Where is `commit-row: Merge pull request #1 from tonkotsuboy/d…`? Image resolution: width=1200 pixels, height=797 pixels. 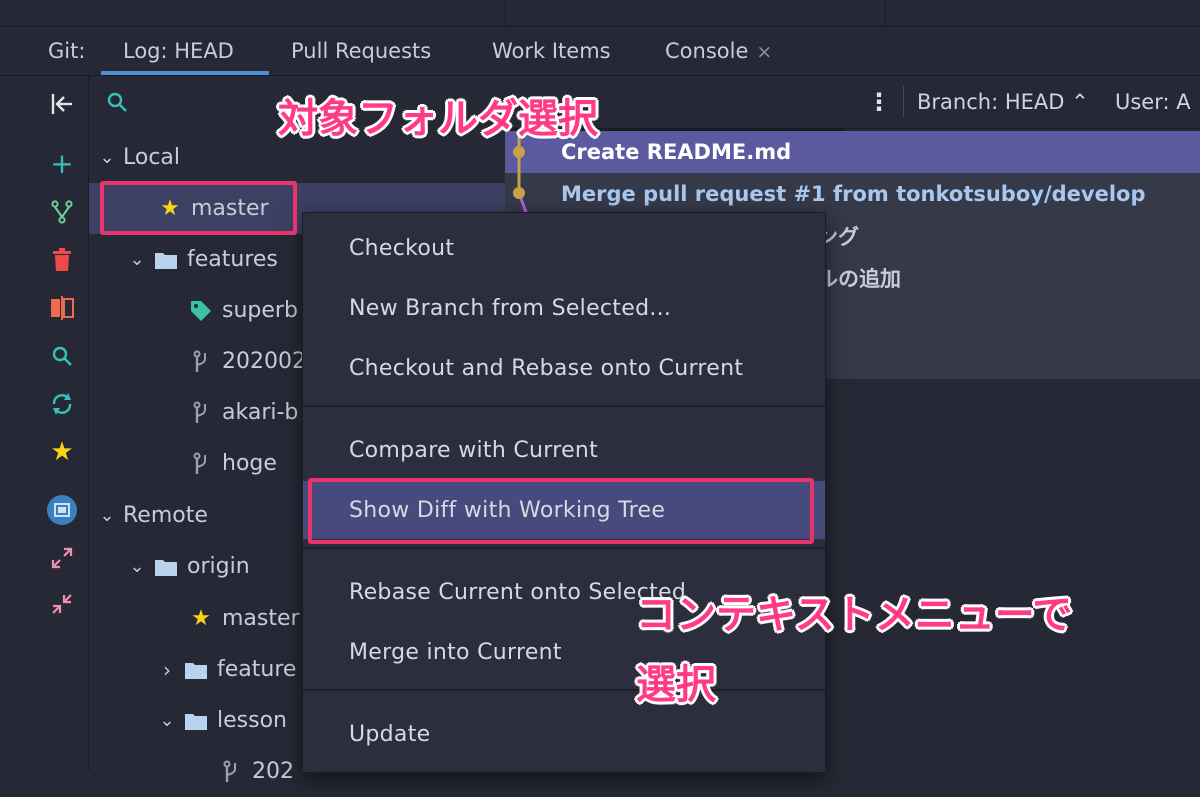
commit-row: Merge pull request #1 from tonkotsuboy/d… is located at coordinates (852, 194).